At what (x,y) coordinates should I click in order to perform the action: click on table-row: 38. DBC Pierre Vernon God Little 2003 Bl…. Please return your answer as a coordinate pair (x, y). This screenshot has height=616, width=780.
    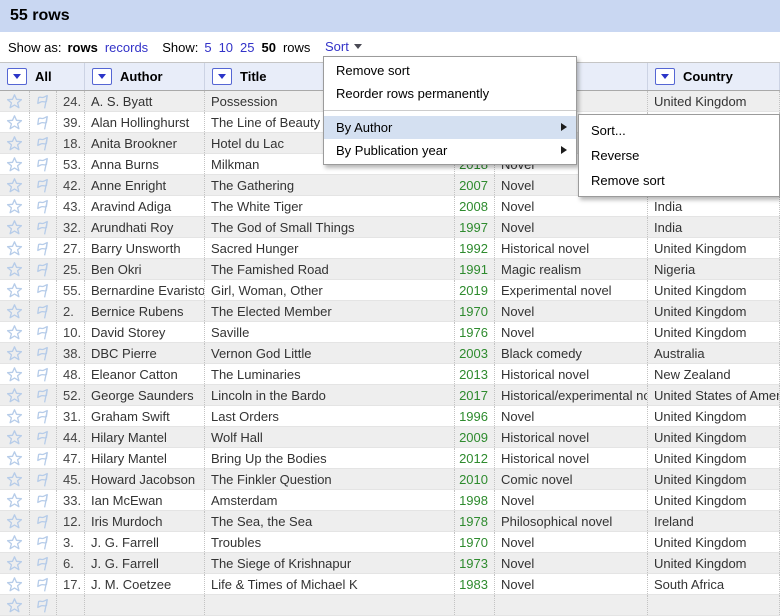
    Looking at the image, I should click on (390, 353).